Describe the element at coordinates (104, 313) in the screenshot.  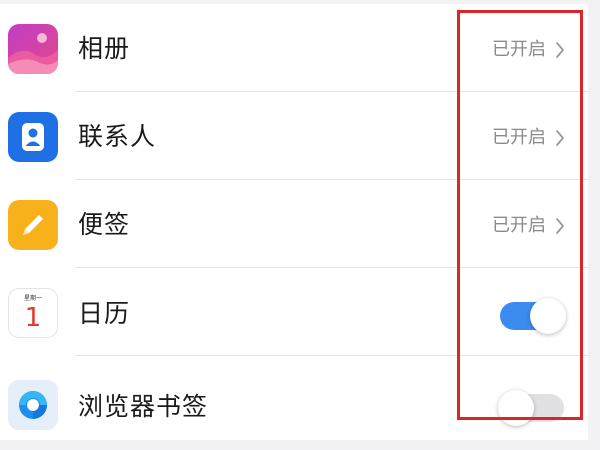
I see `setting-label: 日历` at that location.